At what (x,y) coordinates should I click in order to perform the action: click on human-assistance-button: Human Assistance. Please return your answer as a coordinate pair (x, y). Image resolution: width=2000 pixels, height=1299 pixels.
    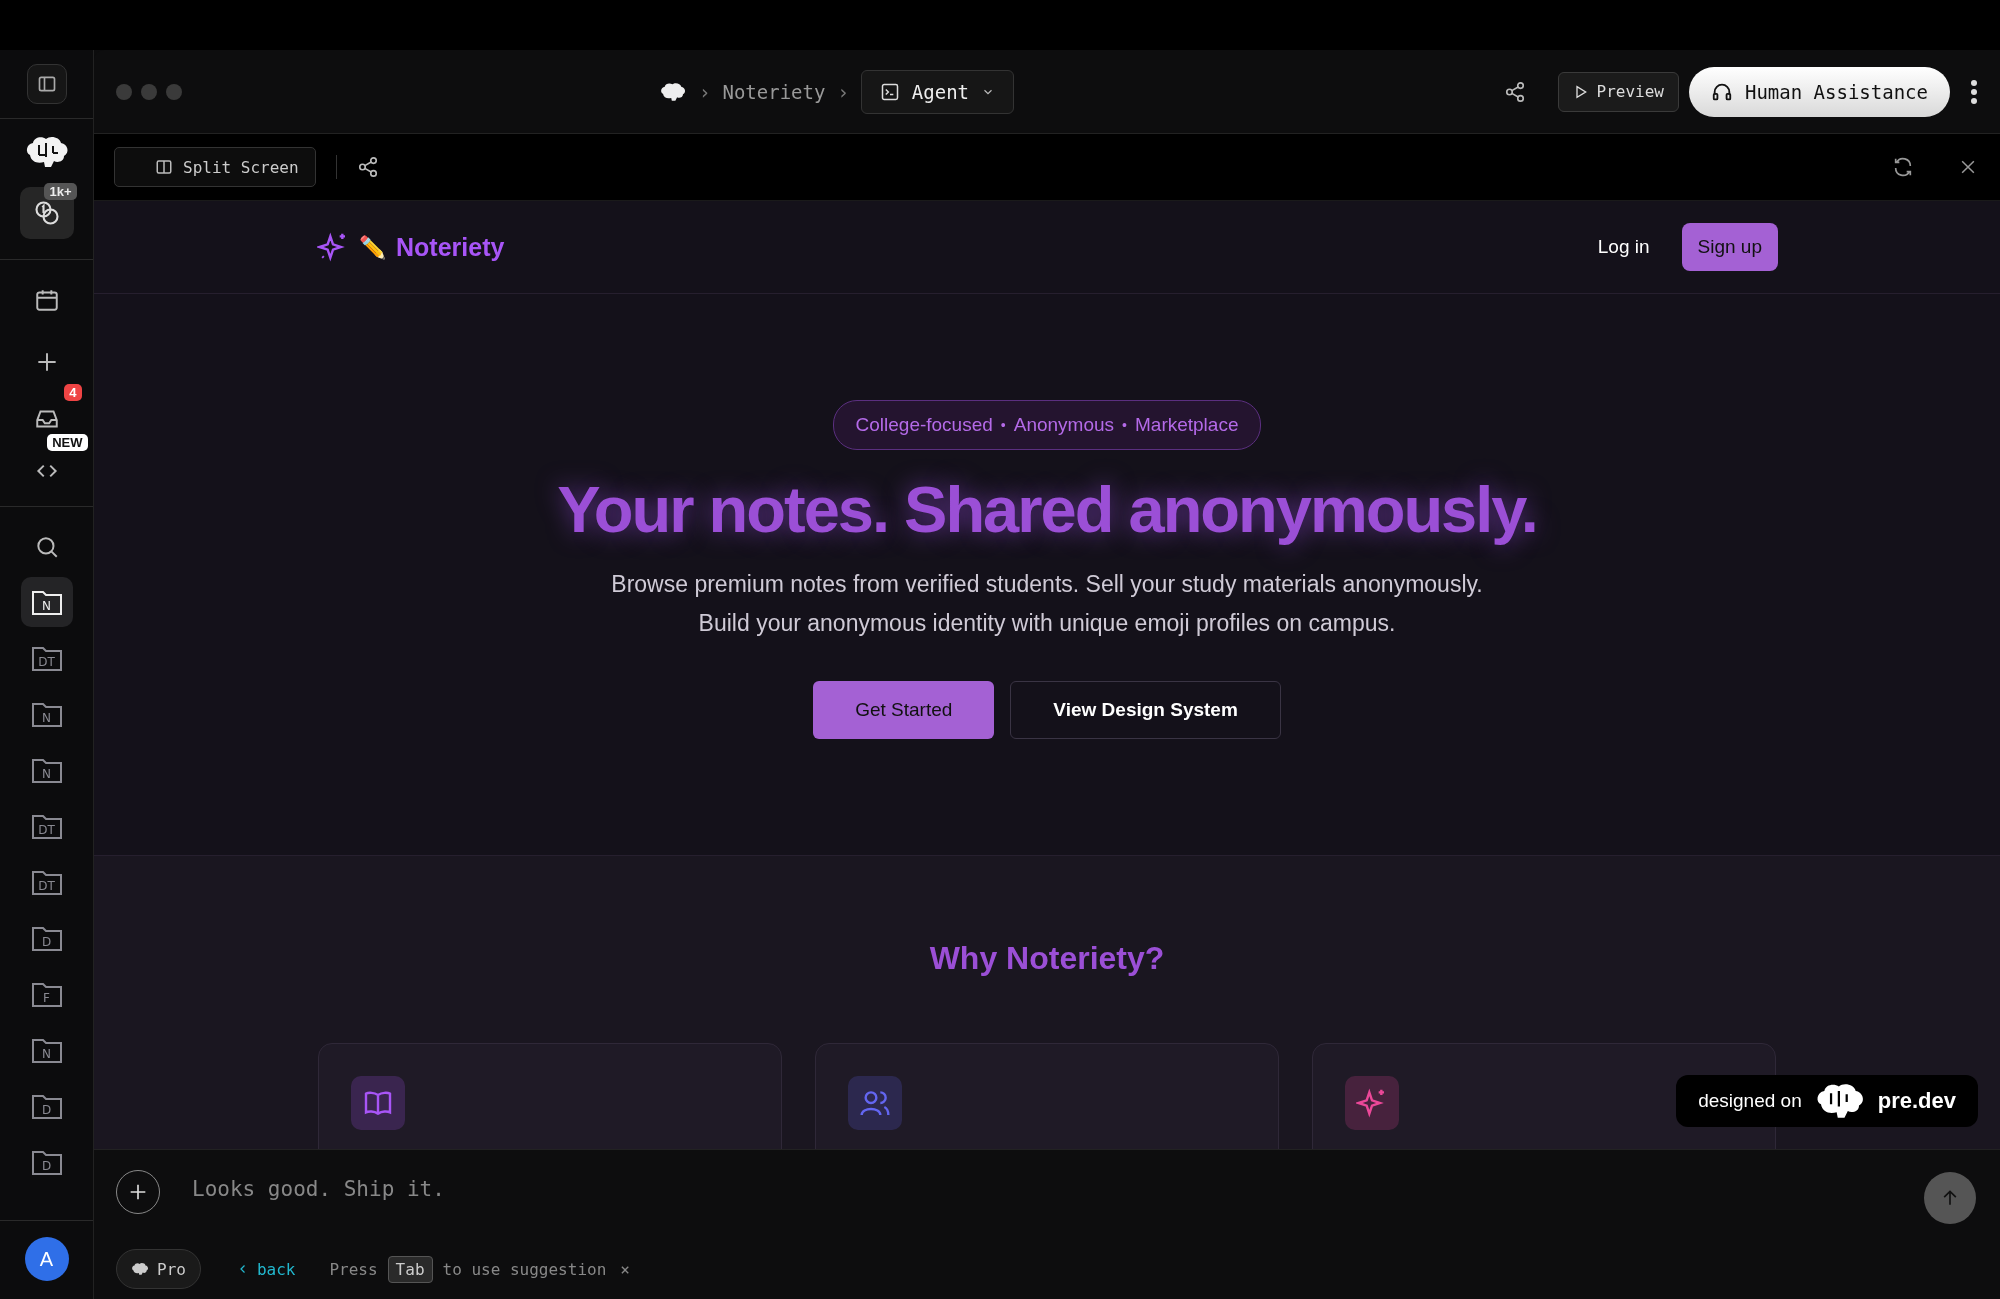
    Looking at the image, I should click on (1819, 91).